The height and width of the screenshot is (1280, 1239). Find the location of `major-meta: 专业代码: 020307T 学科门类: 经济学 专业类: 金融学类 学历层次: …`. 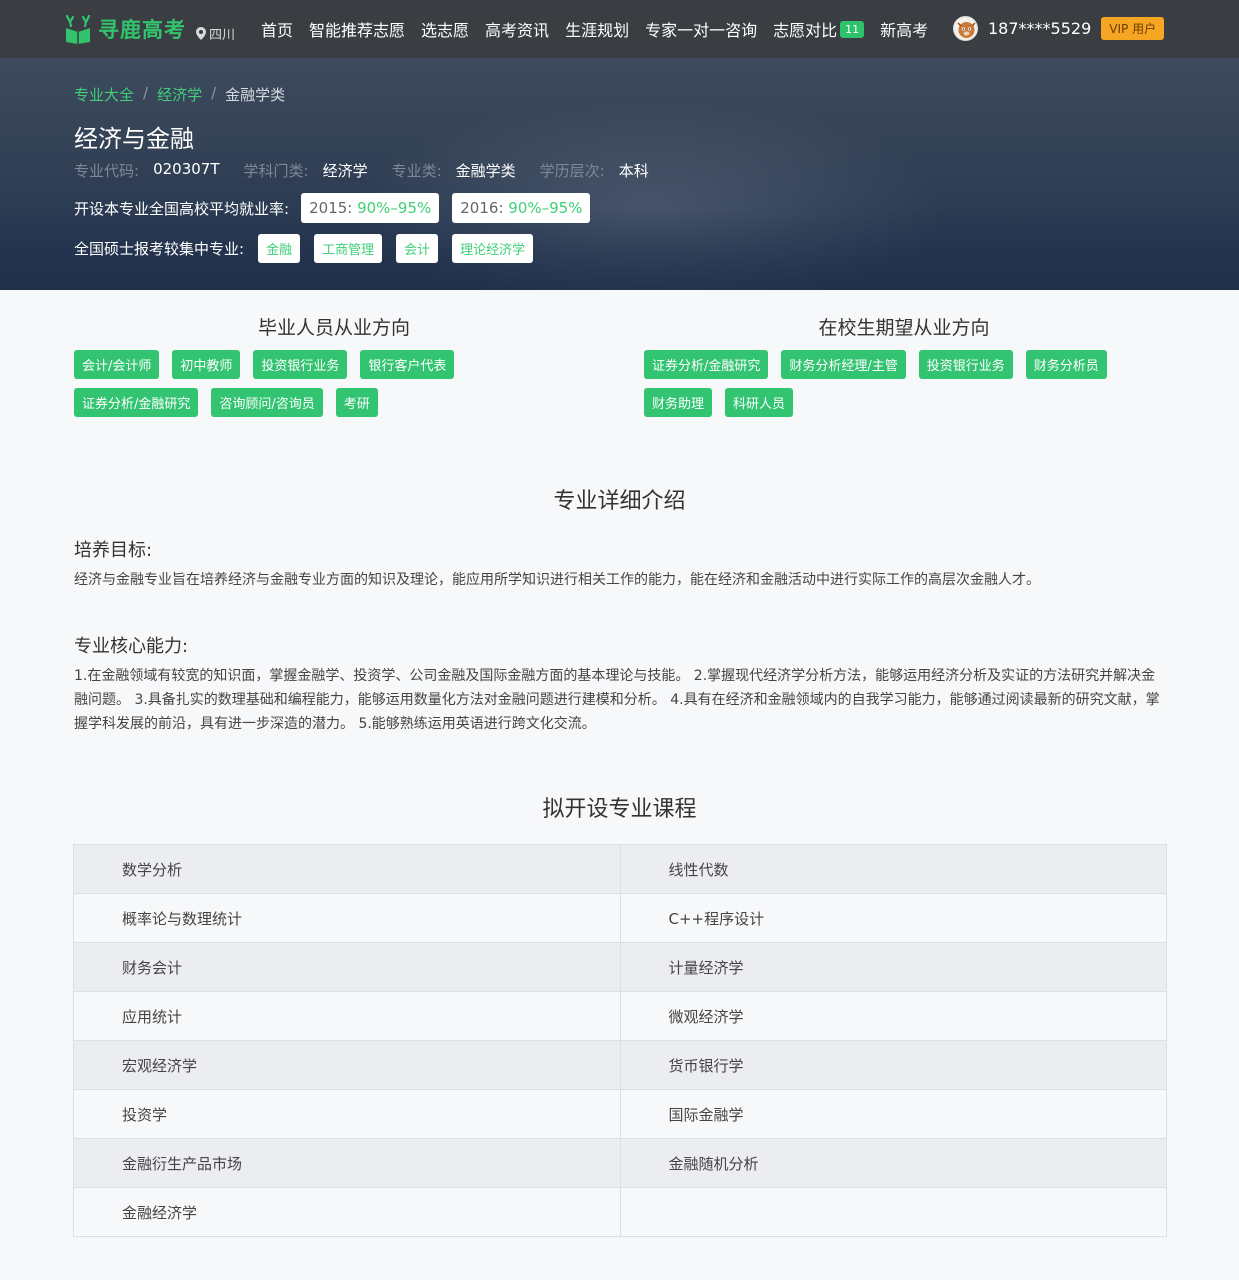

major-meta: 专业代码: 020307T 学科门类: 经济学 专业类: 金融学类 学历层次: … is located at coordinates (373, 170).